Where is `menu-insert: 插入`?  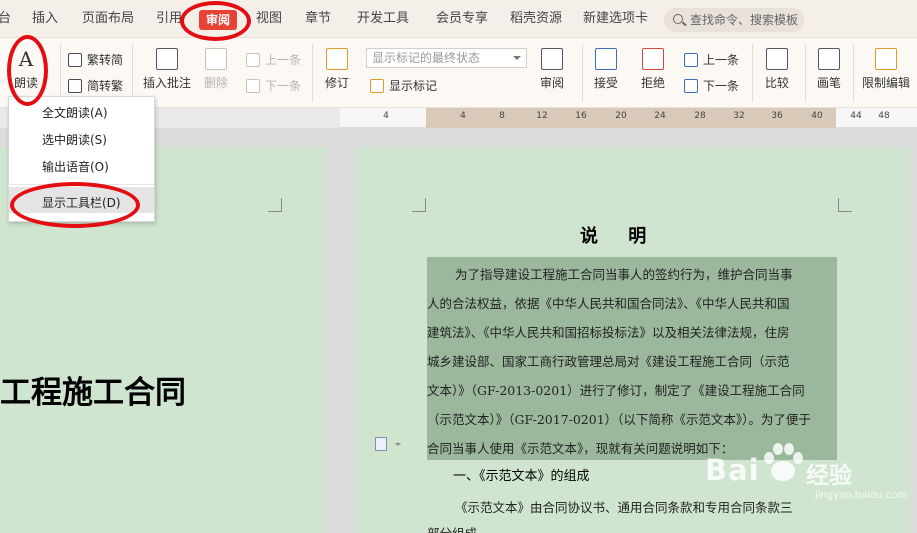
menu-insert: 插入 is located at coordinates (45, 19).